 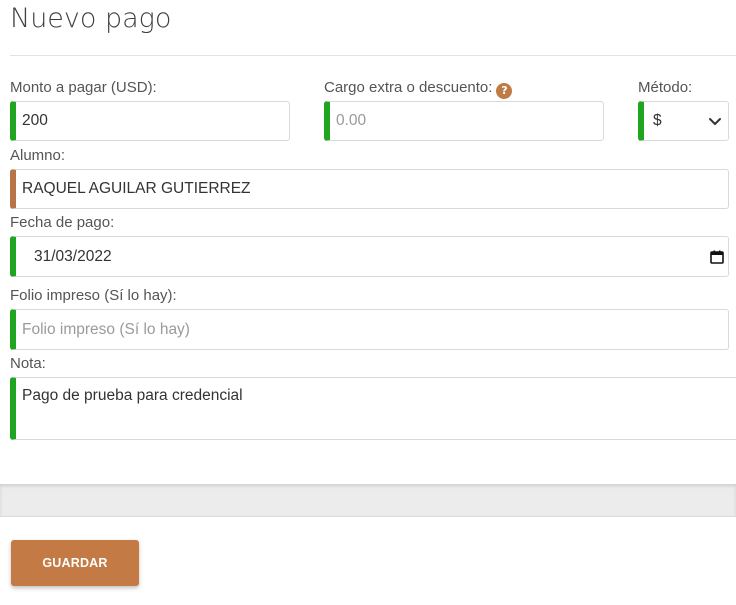 I want to click on amount-value: 200, so click(x=35, y=120).